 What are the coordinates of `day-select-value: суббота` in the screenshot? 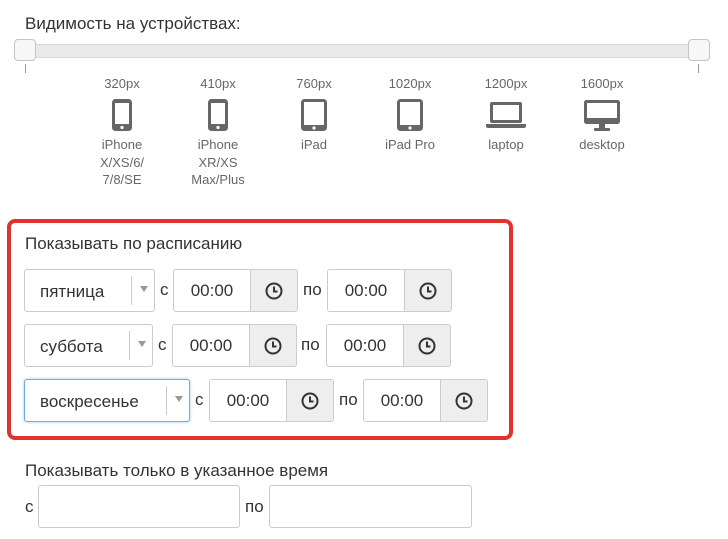 It's located at (71, 346).